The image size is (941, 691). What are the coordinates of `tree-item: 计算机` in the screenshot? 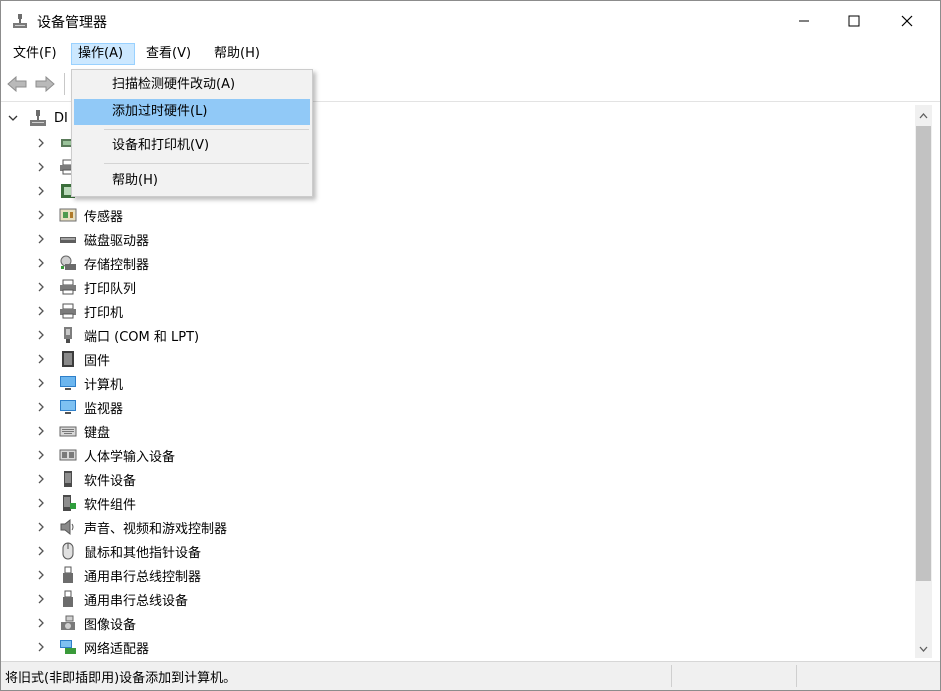 It's located at (78, 383).